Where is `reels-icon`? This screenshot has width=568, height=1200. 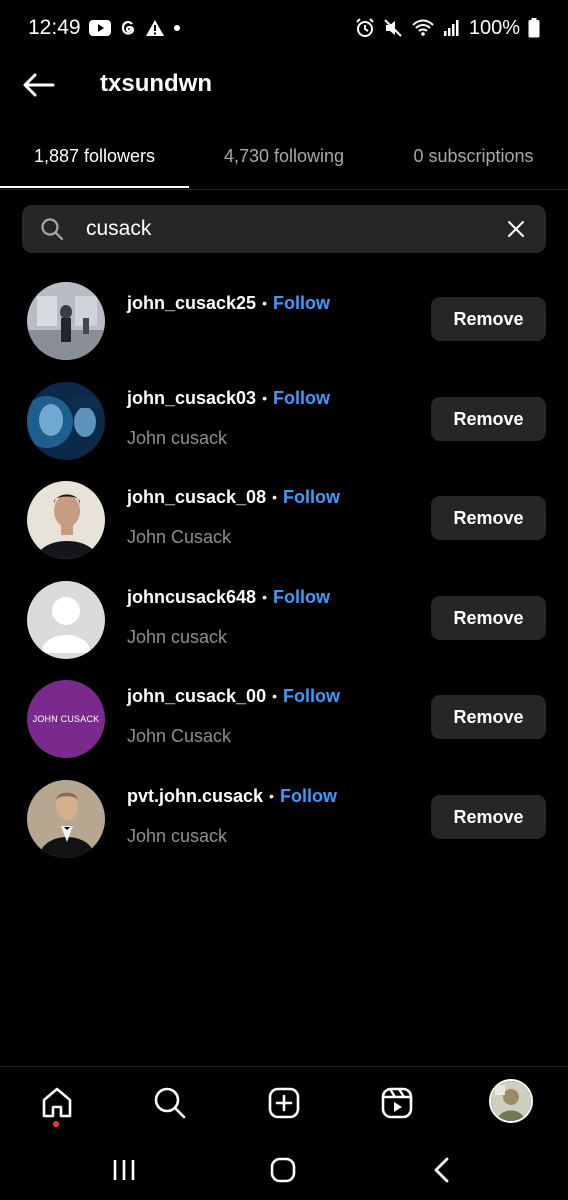 reels-icon is located at coordinates (397, 1103).